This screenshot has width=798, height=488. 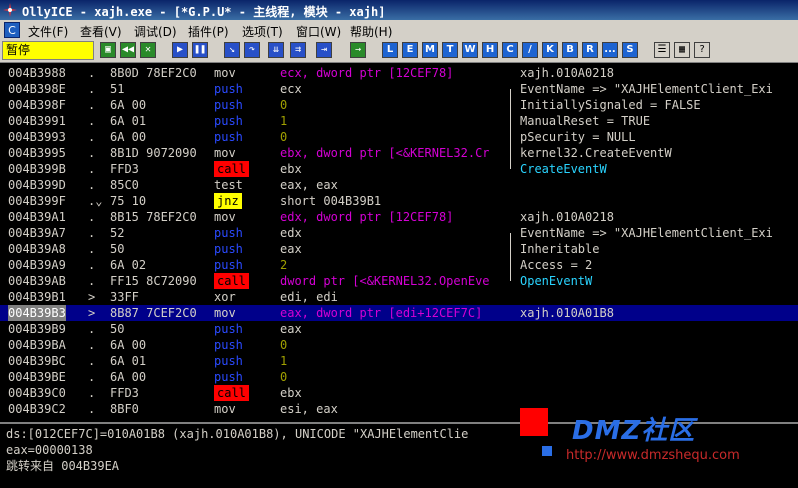 I want to click on comment: pSecurity = NULL, so click(x=578, y=137).